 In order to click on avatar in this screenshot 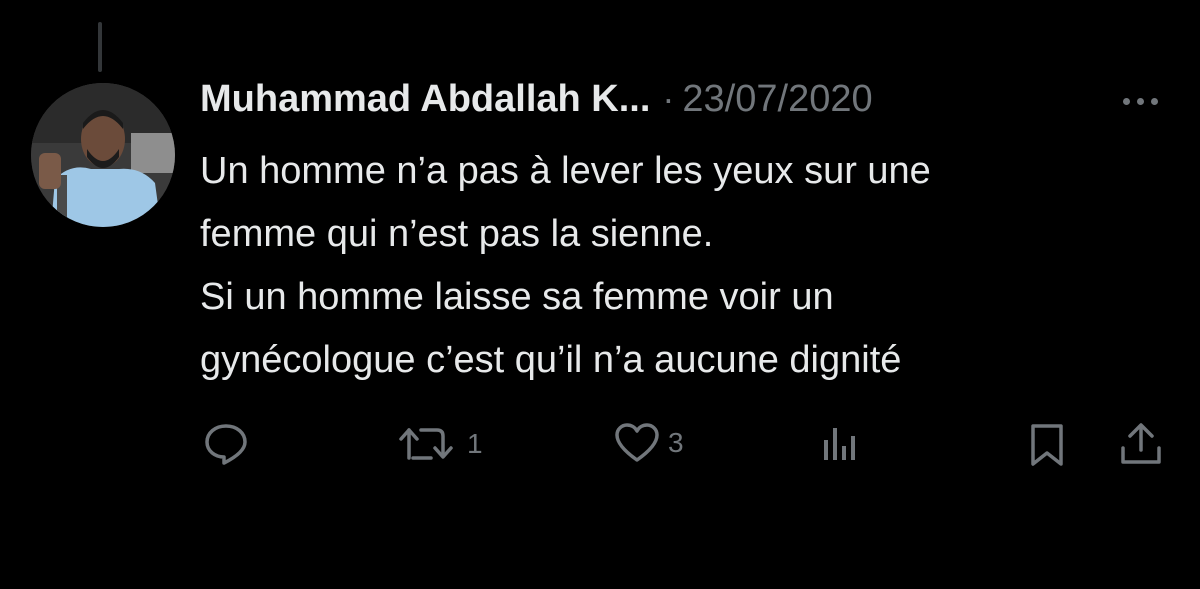, I will do `click(103, 155)`.